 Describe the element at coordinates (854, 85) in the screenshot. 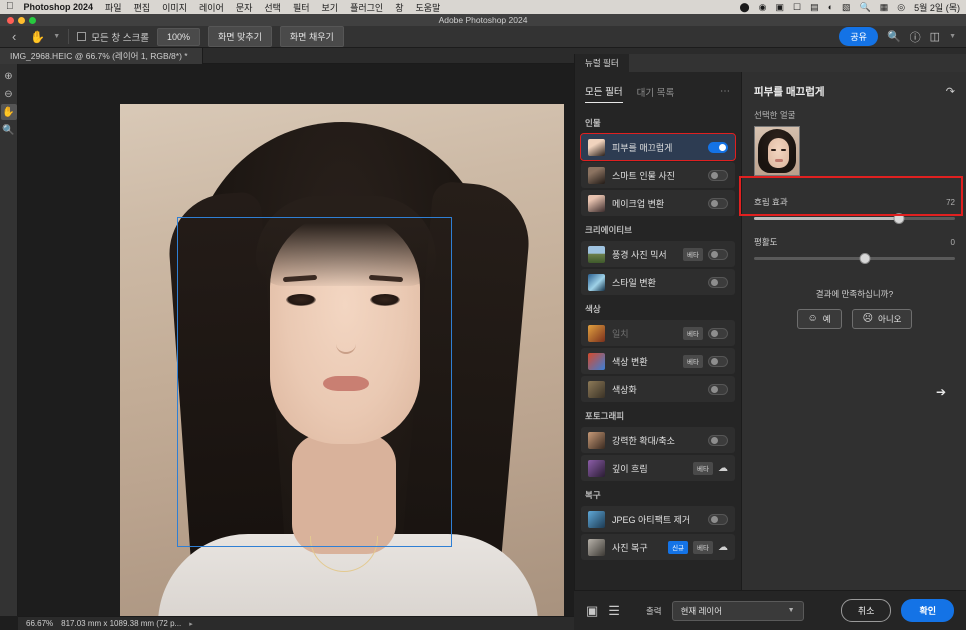

I see `settings-header: 피부를 매끄럽게 ↷` at that location.